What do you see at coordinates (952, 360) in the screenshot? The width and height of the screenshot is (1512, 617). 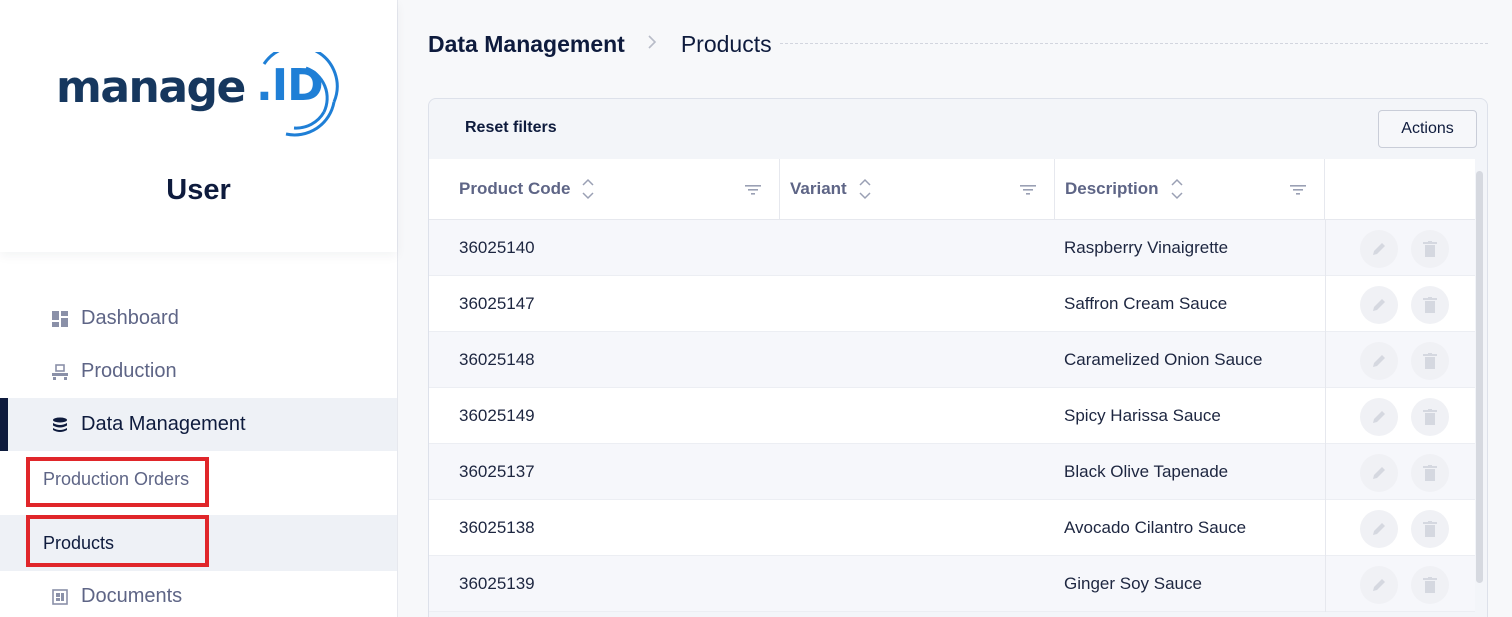 I see `table-row: 36025148 Caramelized Onion Sauce` at bounding box center [952, 360].